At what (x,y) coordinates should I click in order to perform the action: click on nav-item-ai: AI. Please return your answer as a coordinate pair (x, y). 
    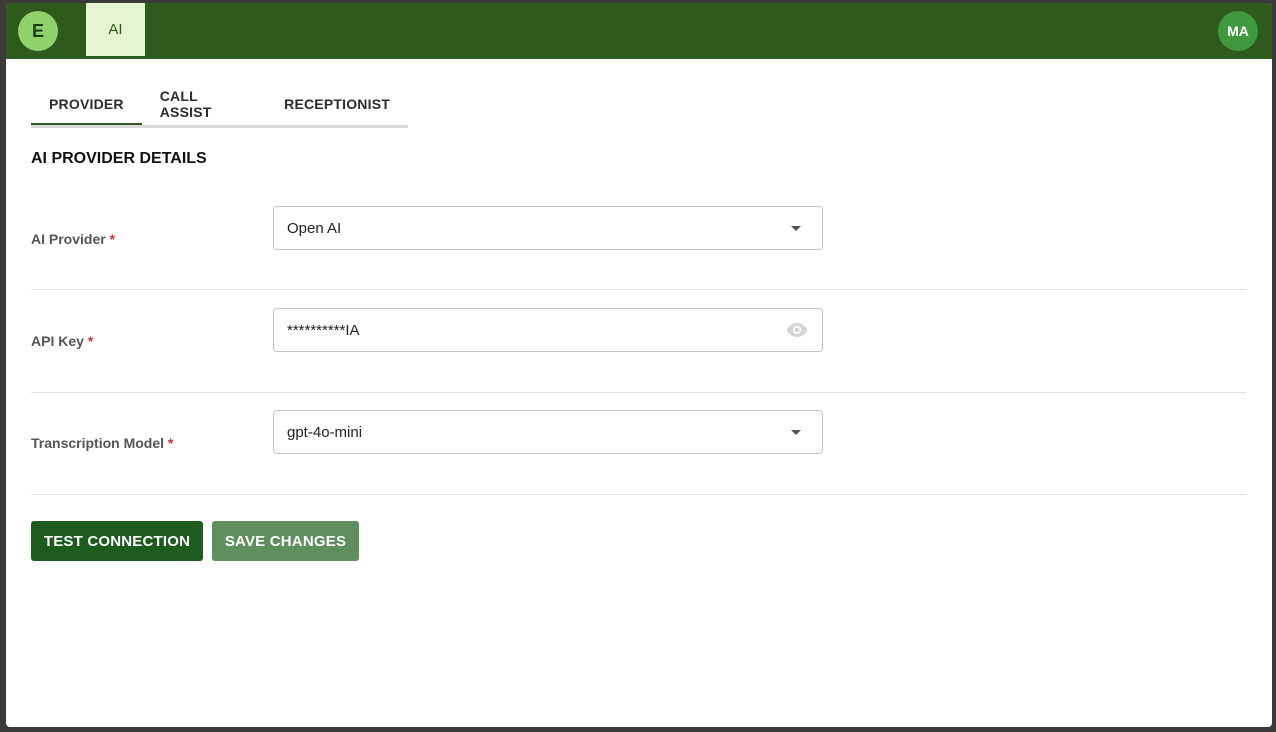
    Looking at the image, I should click on (115, 29).